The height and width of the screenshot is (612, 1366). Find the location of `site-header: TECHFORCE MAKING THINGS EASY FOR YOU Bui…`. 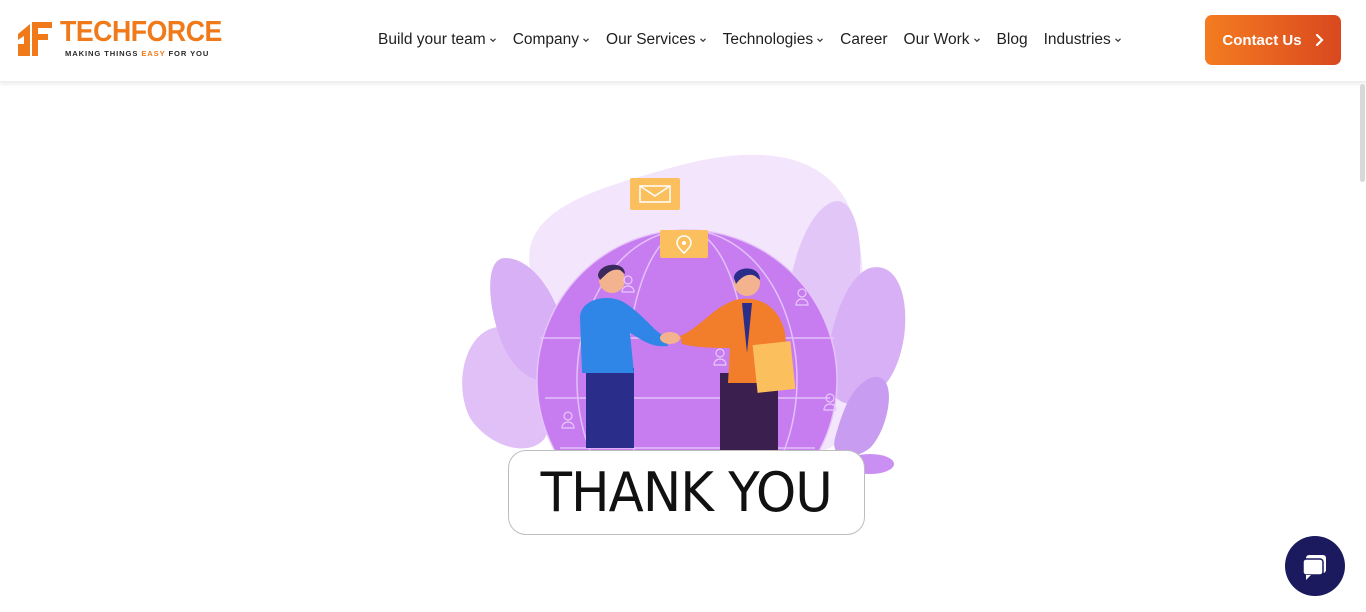

site-header: TECHFORCE MAKING THINGS EASY FOR YOU Bui… is located at coordinates (683, 41).